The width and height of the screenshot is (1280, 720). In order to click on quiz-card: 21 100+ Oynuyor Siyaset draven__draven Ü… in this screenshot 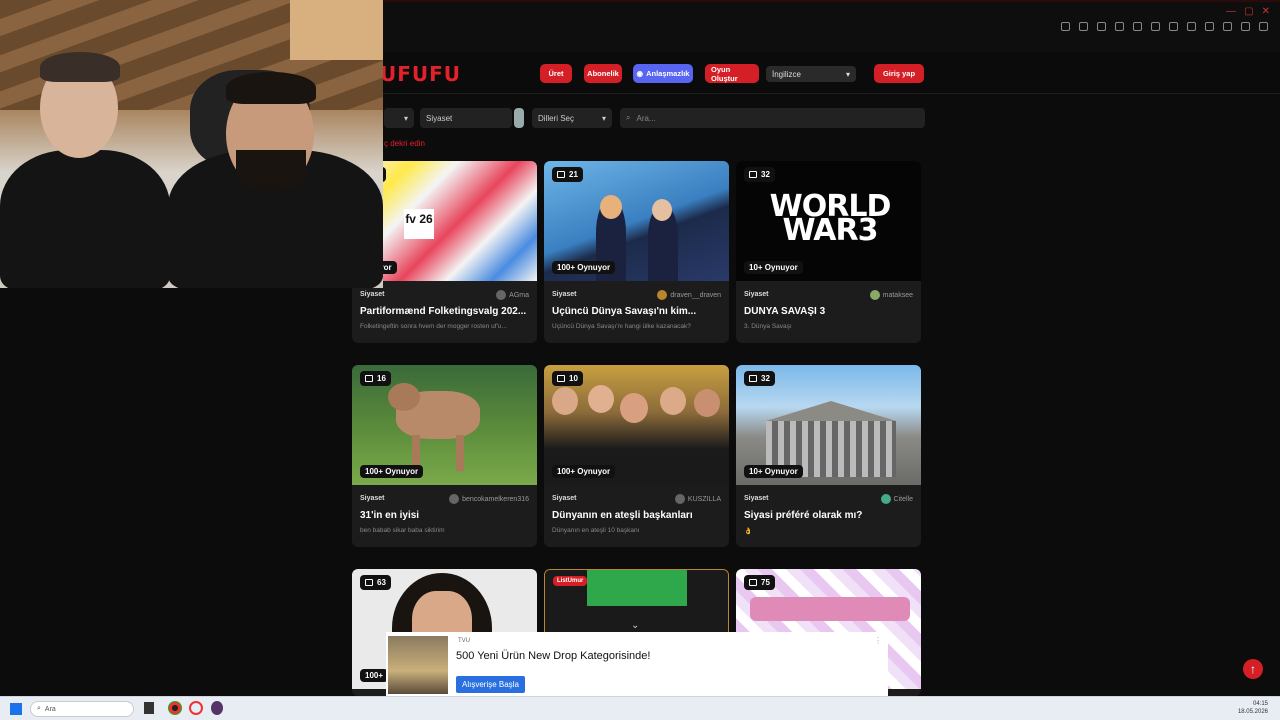, I will do `click(636, 252)`.